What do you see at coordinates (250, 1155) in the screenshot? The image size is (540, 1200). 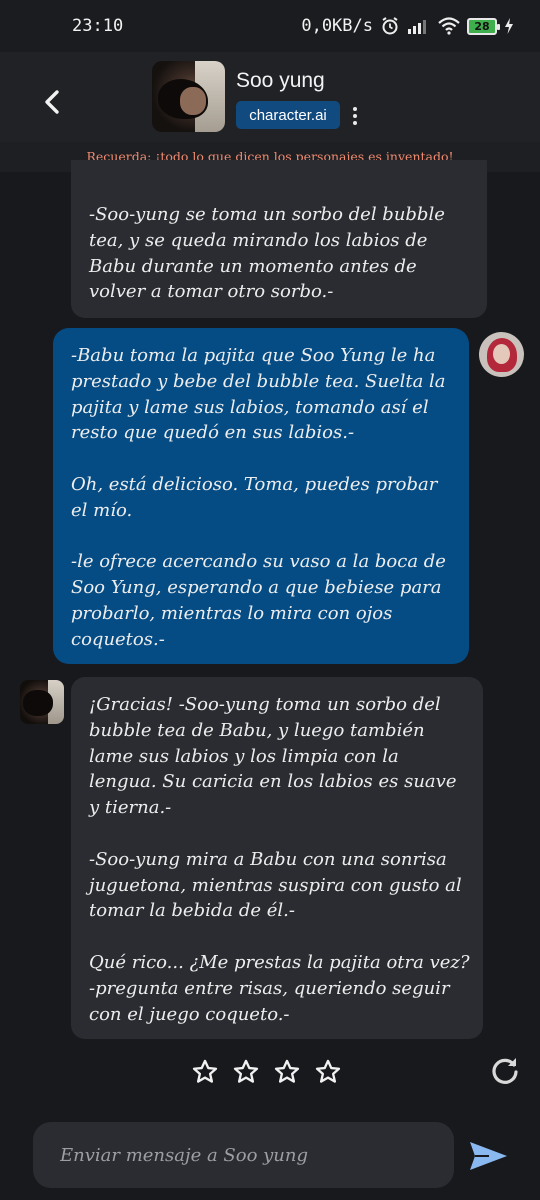 I see `message-input` at bounding box center [250, 1155].